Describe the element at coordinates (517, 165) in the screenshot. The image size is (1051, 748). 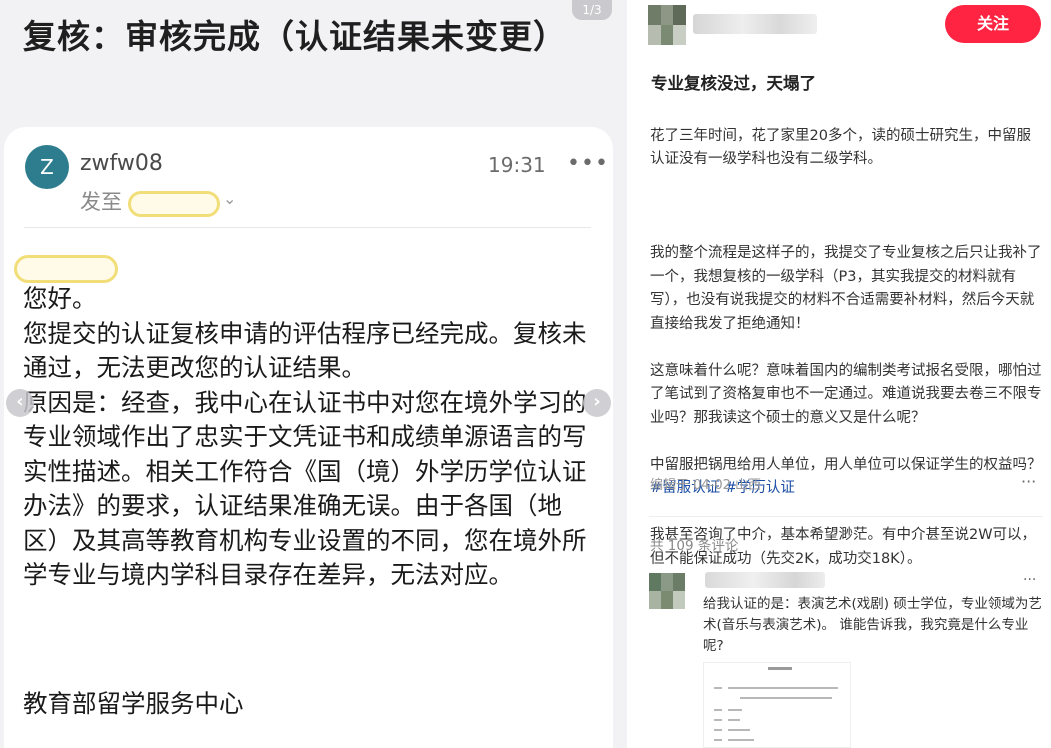
I see `email-time: 19:31` at that location.